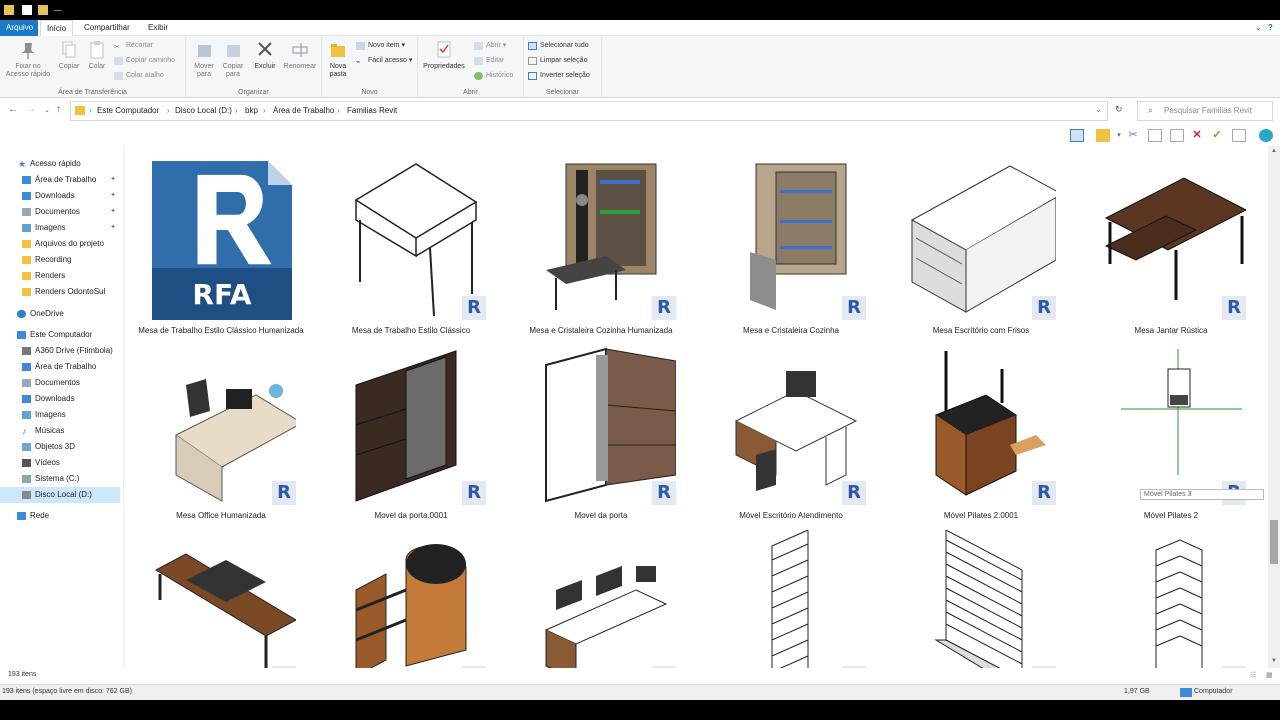  What do you see at coordinates (1258, 27) in the screenshot?
I see `expand-ribbon-icon: ⌄` at bounding box center [1258, 27].